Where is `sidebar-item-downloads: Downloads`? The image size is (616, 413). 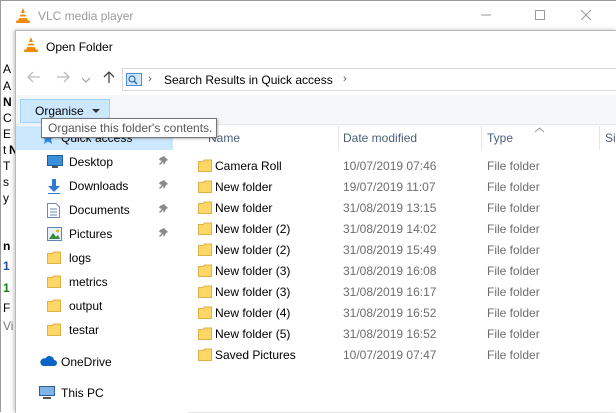 sidebar-item-downloads: Downloads is located at coordinates (94, 186).